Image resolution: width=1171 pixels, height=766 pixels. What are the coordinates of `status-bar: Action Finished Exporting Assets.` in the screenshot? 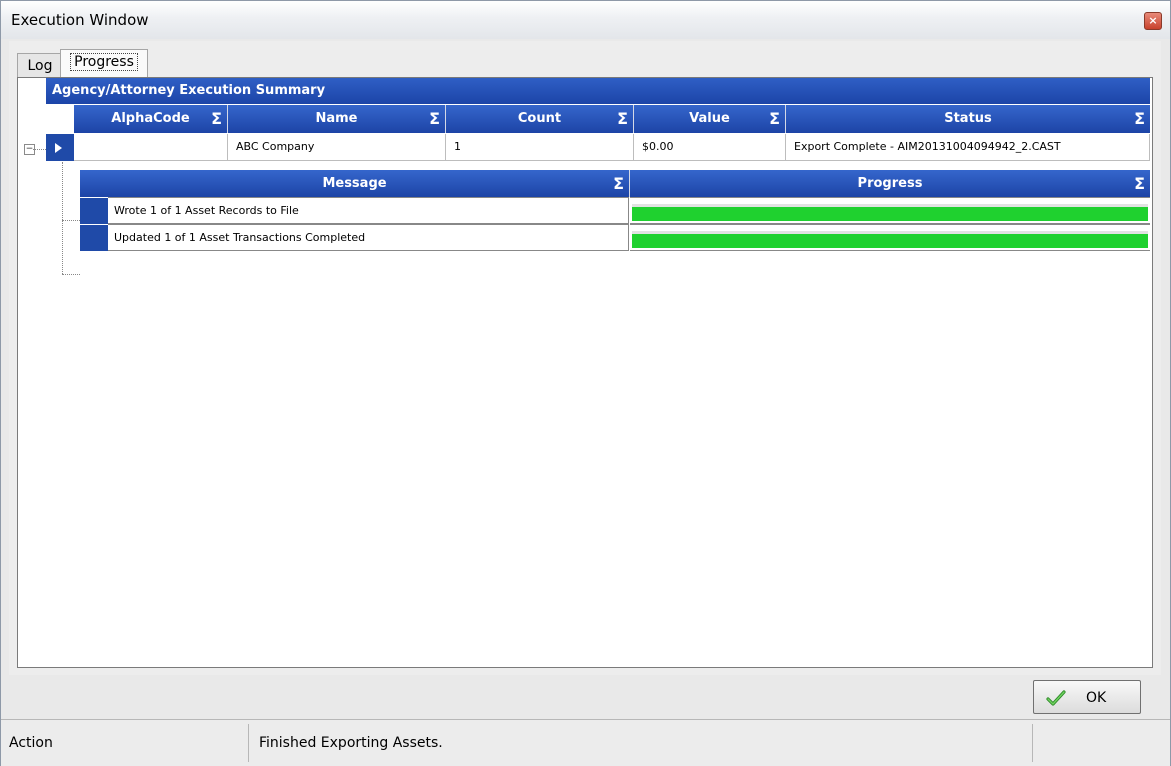 It's located at (585, 742).